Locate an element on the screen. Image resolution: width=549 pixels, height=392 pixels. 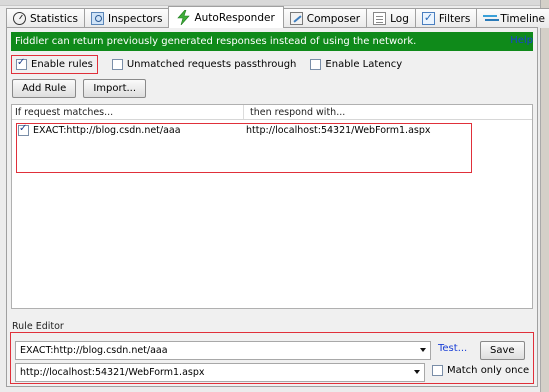
tab-label: Log is located at coordinates (399, 18).